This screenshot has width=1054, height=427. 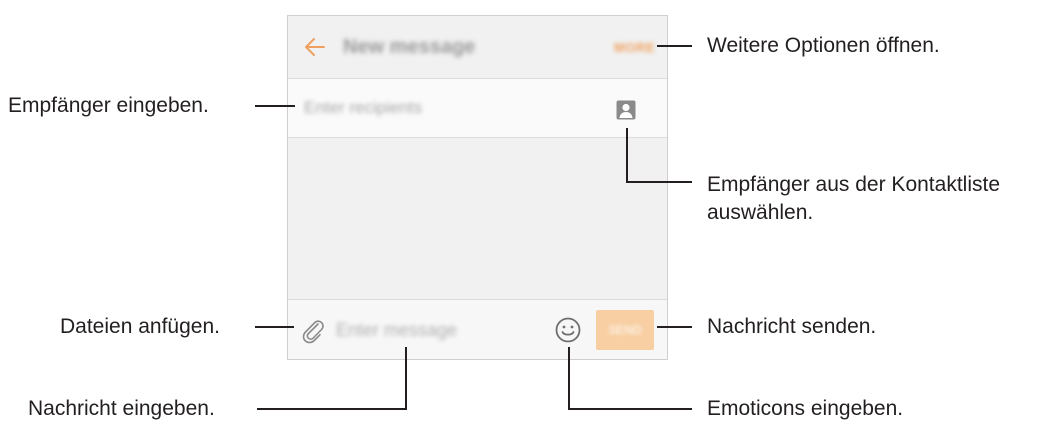 What do you see at coordinates (792, 326) in the screenshot?
I see `callout-send-message: Nachricht senden.` at bounding box center [792, 326].